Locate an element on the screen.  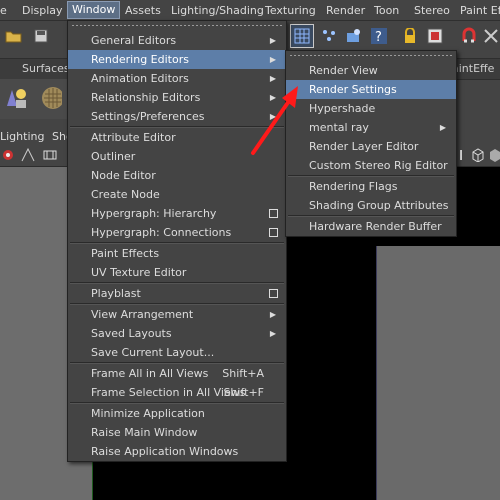
window-menu-item-view-arrangement: View Arrangement ▶ is located at coordinates (177, 314).